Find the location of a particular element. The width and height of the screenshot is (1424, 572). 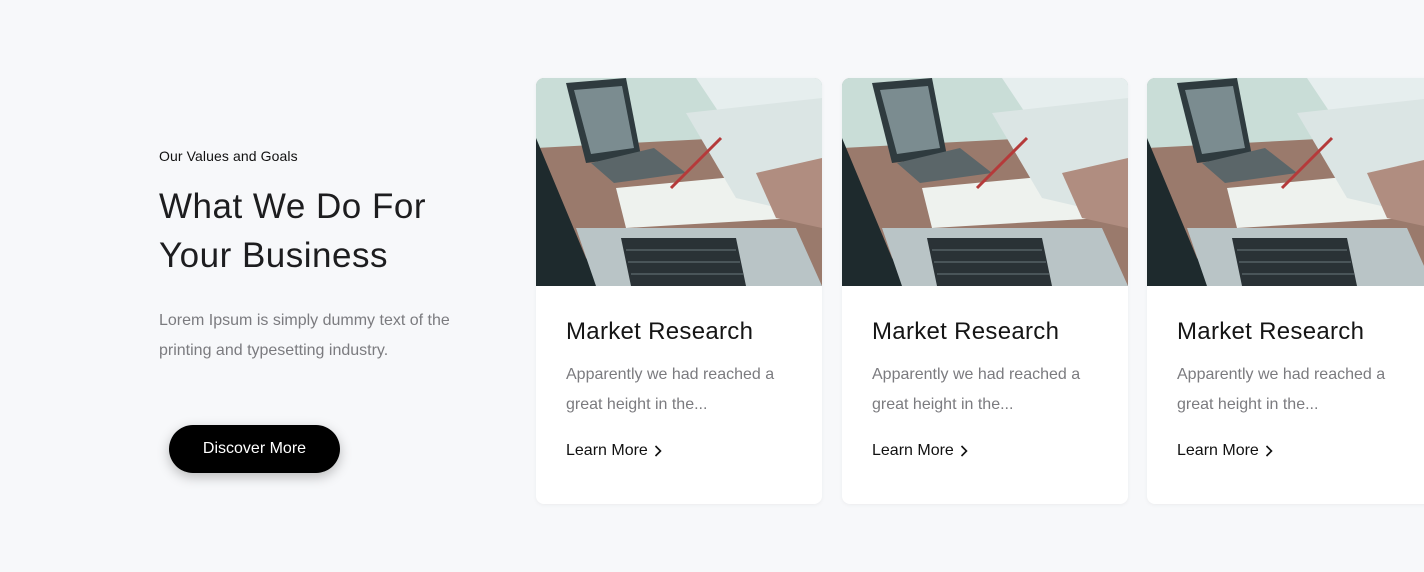

section-eyebrow: Our Values and Goals is located at coordinates (228, 156).